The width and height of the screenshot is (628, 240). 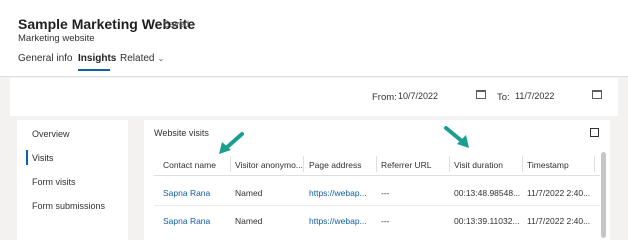 What do you see at coordinates (384, 97) in the screenshot?
I see `from-label: From:` at bounding box center [384, 97].